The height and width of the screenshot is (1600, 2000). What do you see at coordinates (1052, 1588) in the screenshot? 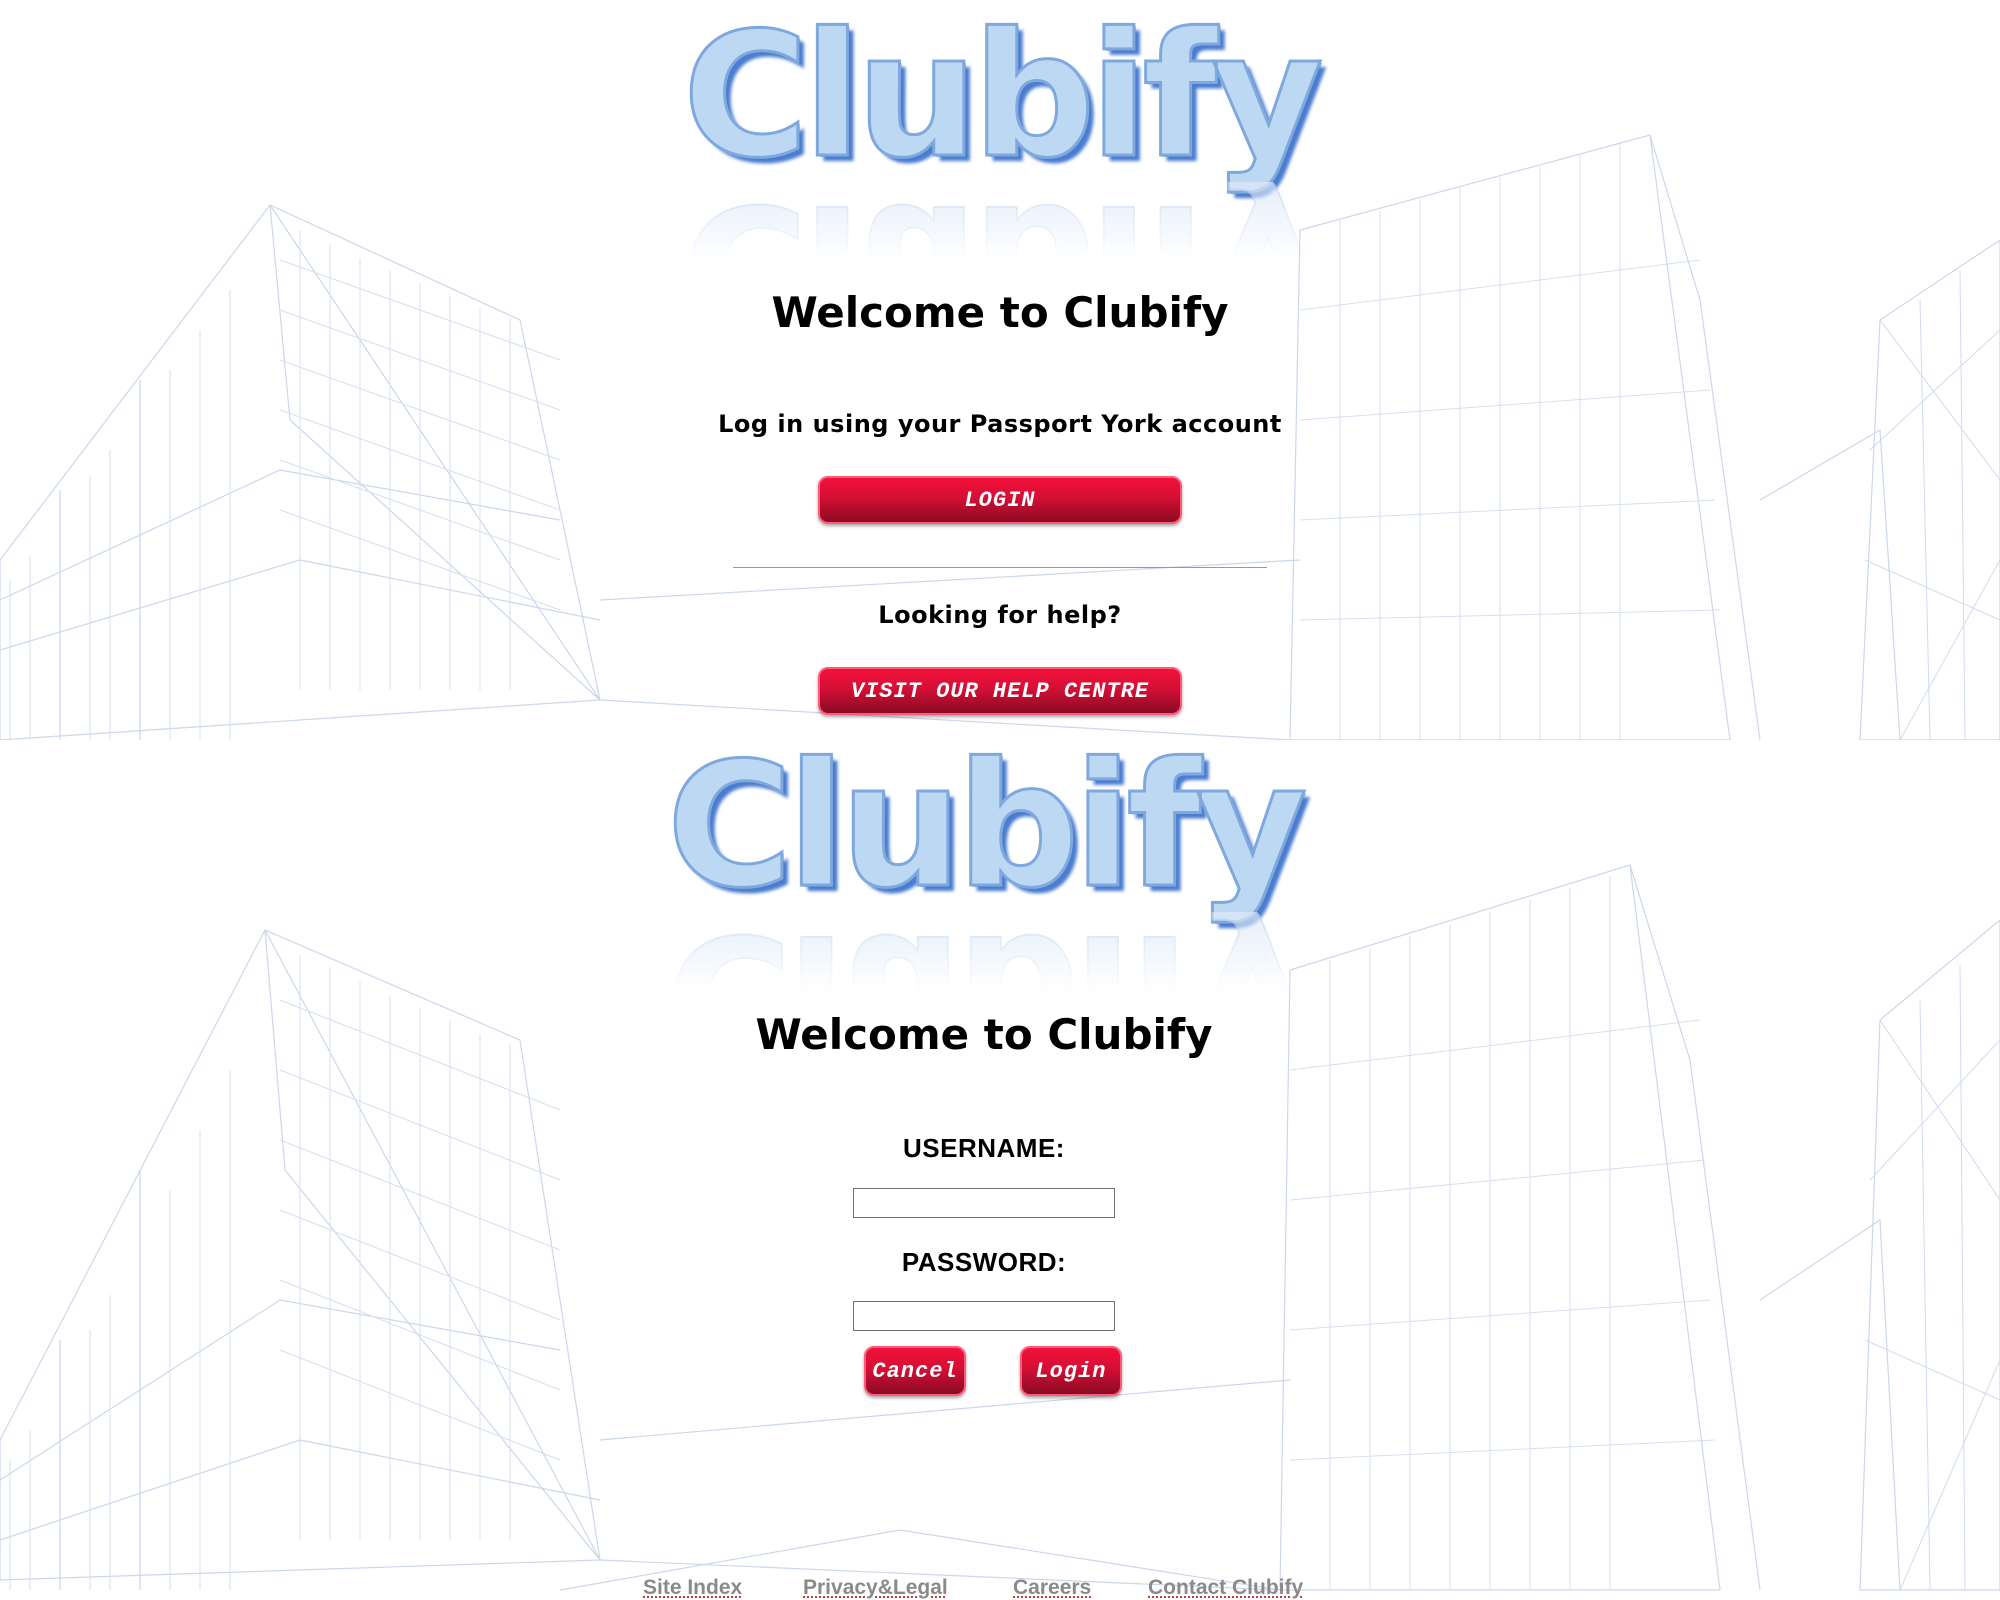
I see `footer-link-careers: Careers` at bounding box center [1052, 1588].